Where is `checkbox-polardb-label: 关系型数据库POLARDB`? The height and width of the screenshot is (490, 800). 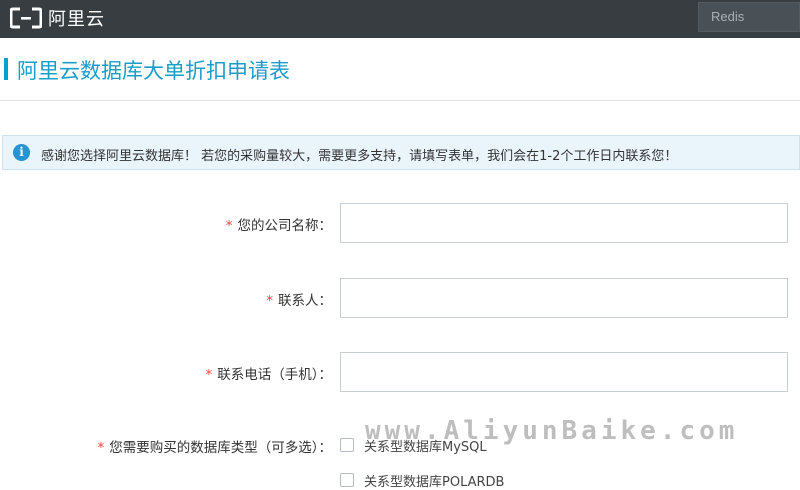 checkbox-polardb-label: 关系型数据库POLARDB is located at coordinates (434, 480).